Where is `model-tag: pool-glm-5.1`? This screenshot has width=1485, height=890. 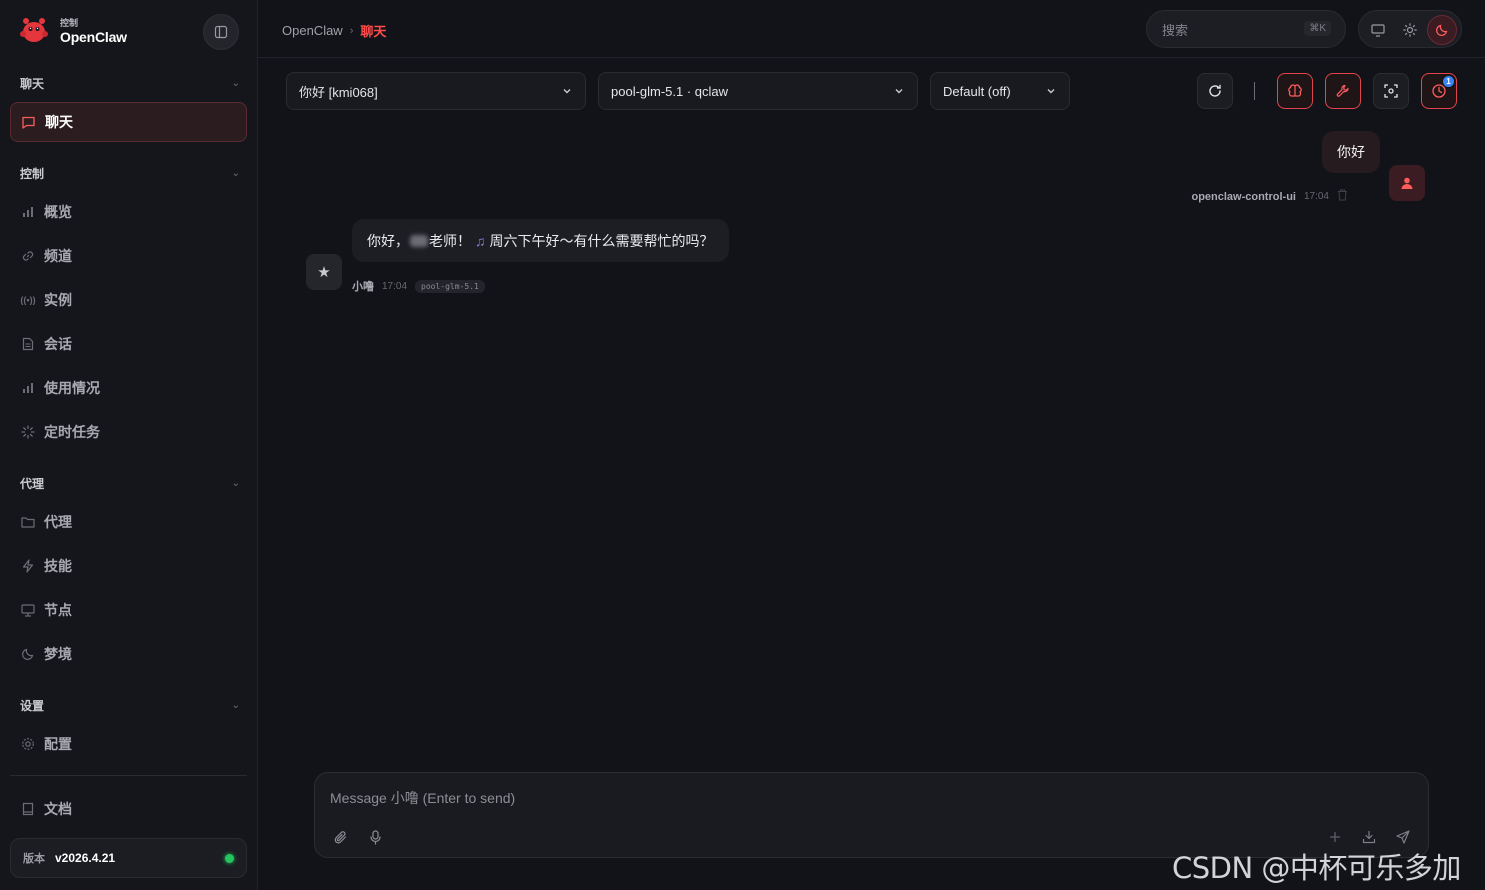 model-tag: pool-glm-5.1 is located at coordinates (450, 286).